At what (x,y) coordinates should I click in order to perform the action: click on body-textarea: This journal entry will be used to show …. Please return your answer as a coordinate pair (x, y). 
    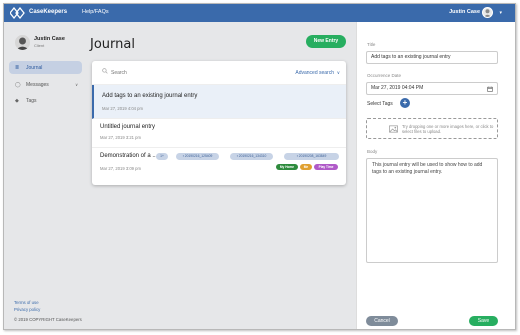
    Looking at the image, I should click on (432, 210).